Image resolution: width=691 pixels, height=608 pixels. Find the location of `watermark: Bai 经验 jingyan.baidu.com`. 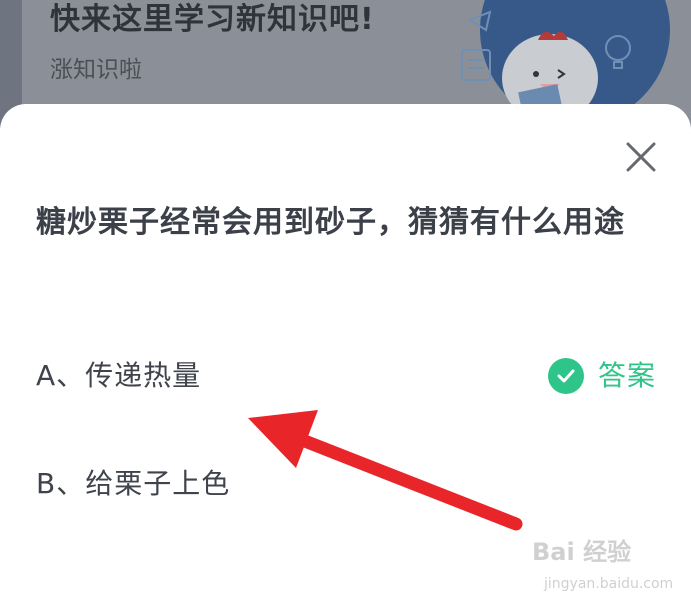

watermark: Bai 经验 jingyan.baidu.com is located at coordinates (607, 567).